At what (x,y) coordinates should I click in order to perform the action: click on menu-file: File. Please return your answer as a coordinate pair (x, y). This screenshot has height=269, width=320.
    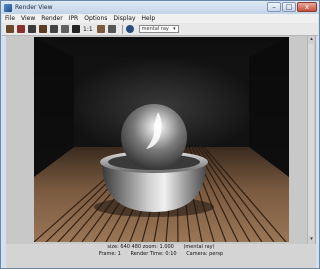
    Looking at the image, I should click on (10, 18).